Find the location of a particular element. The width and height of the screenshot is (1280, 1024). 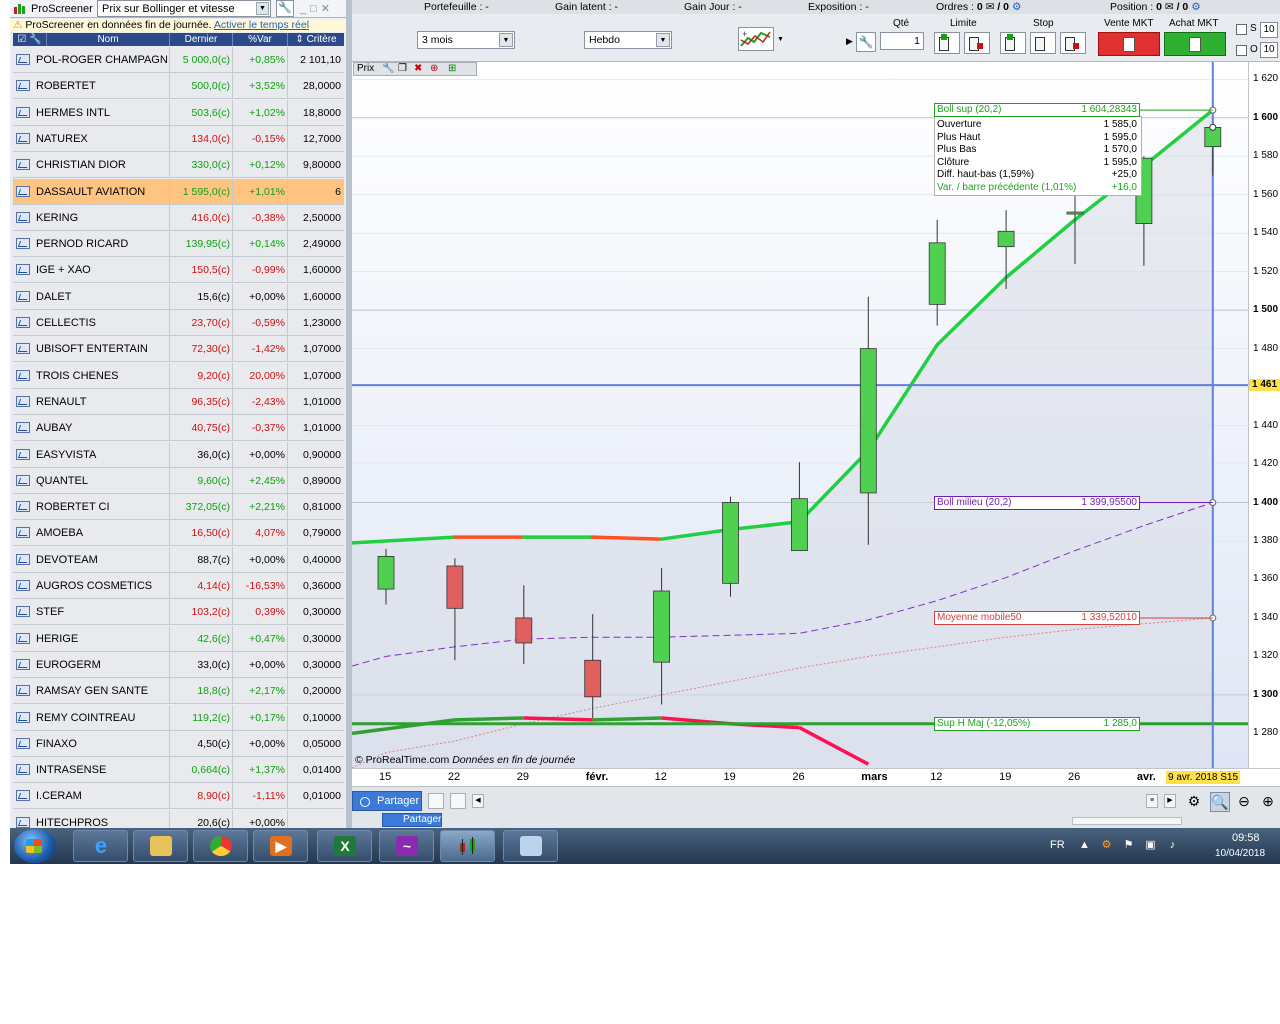

zoom-in-icon: ⊕ is located at coordinates (1268, 802).